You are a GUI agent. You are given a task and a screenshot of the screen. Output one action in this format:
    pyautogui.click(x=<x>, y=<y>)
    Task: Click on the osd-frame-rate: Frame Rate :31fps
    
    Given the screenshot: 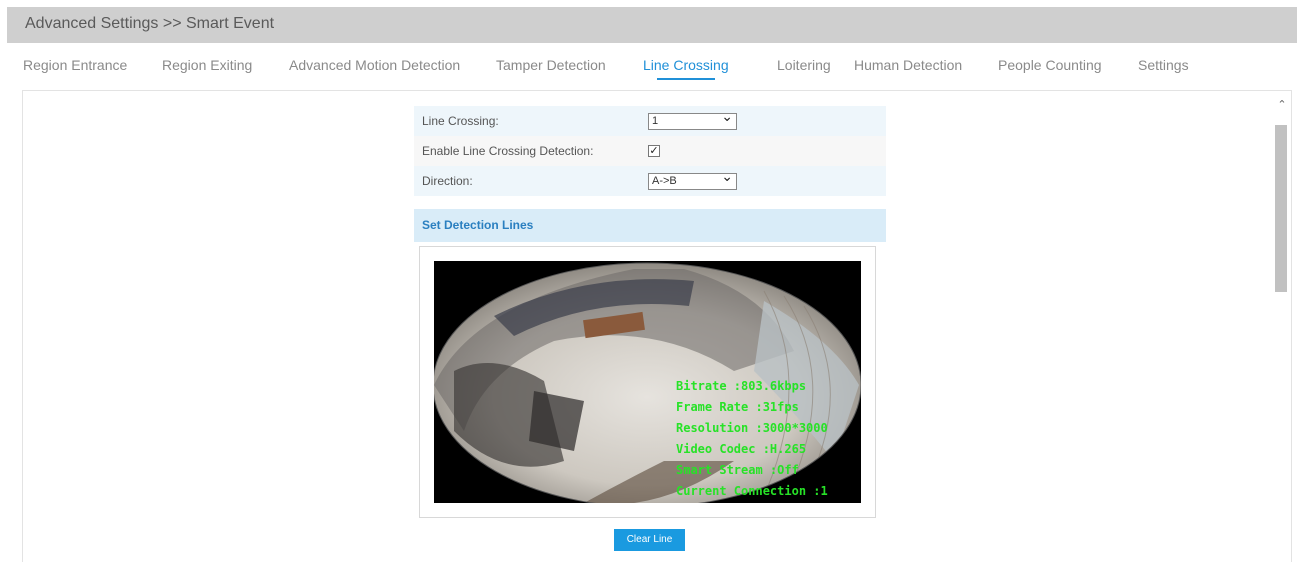 What is the action you would take?
    pyautogui.click(x=737, y=407)
    